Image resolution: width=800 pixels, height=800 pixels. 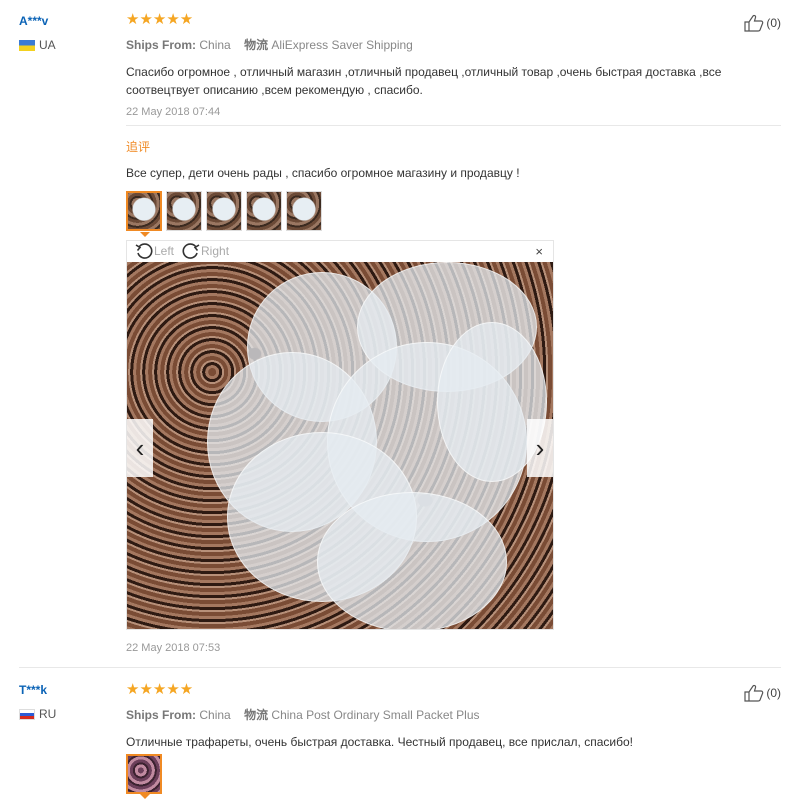 I want to click on russia-flag-icon, so click(x=27, y=714).